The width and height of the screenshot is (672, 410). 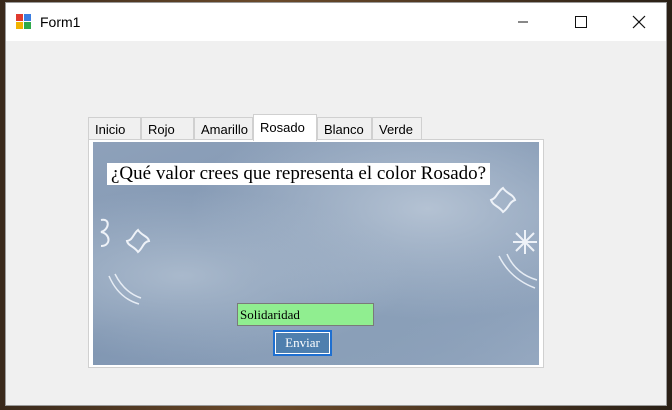 I want to click on minimize-button, so click(x=523, y=22).